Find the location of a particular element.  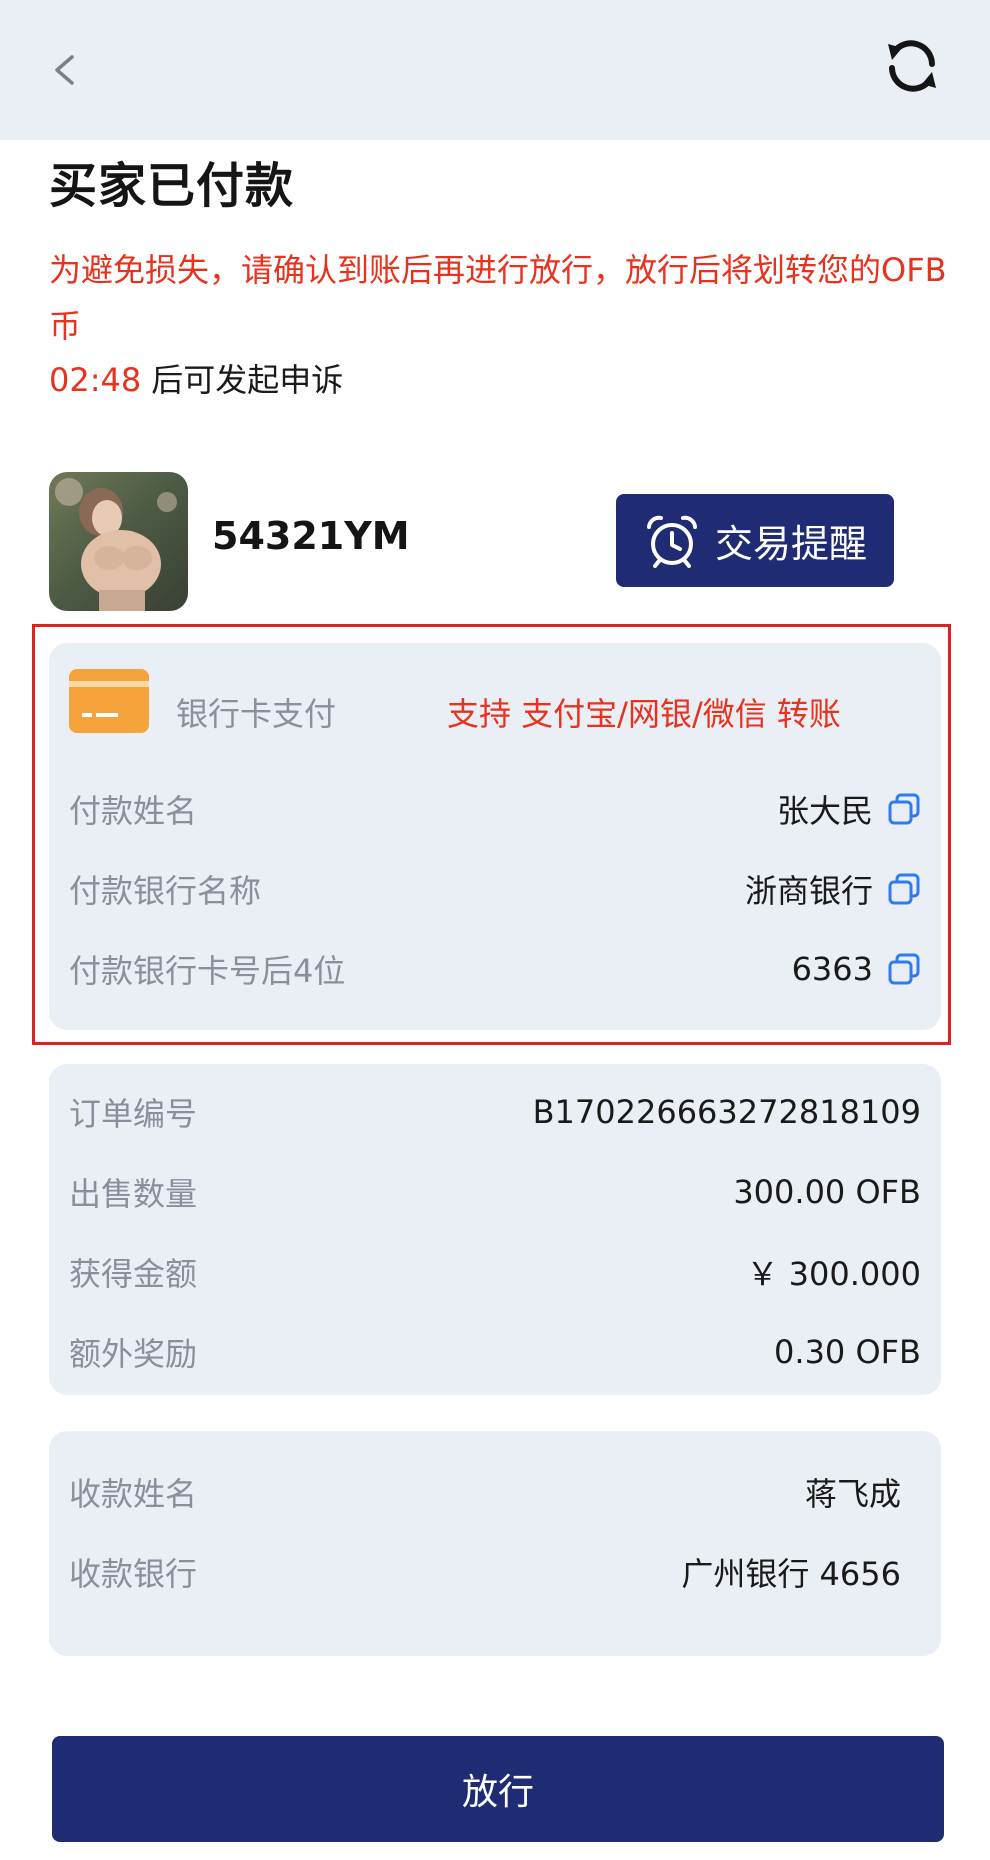

counterparty-username: 54321YM is located at coordinates (311, 536).